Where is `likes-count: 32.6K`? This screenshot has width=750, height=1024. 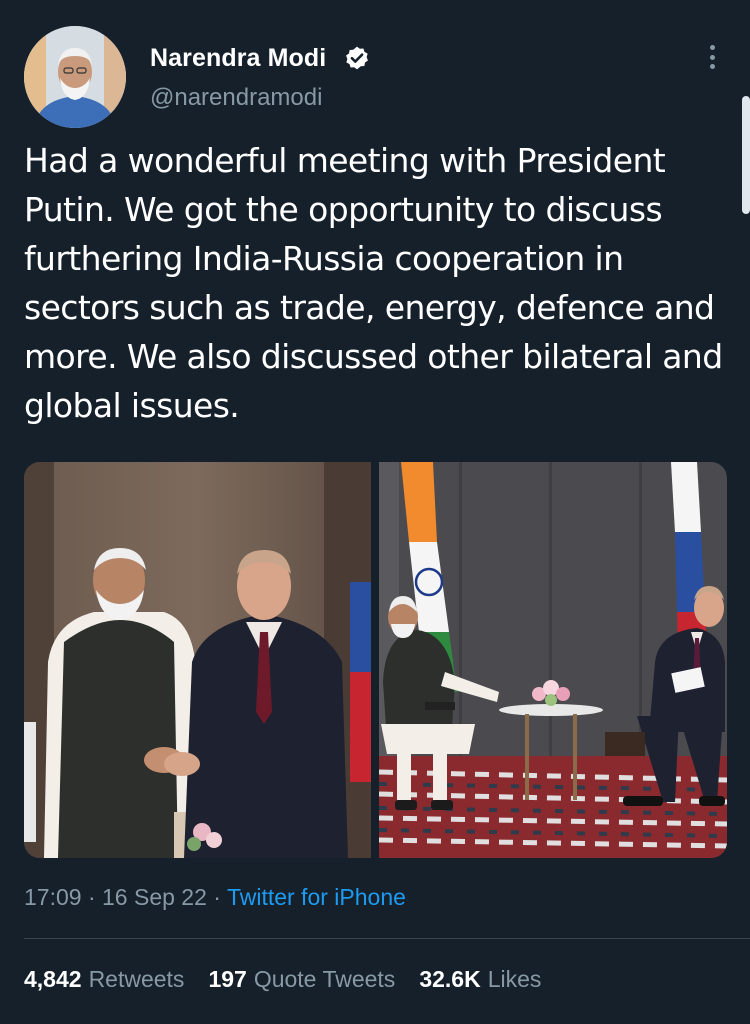 likes-count: 32.6K is located at coordinates (450, 979).